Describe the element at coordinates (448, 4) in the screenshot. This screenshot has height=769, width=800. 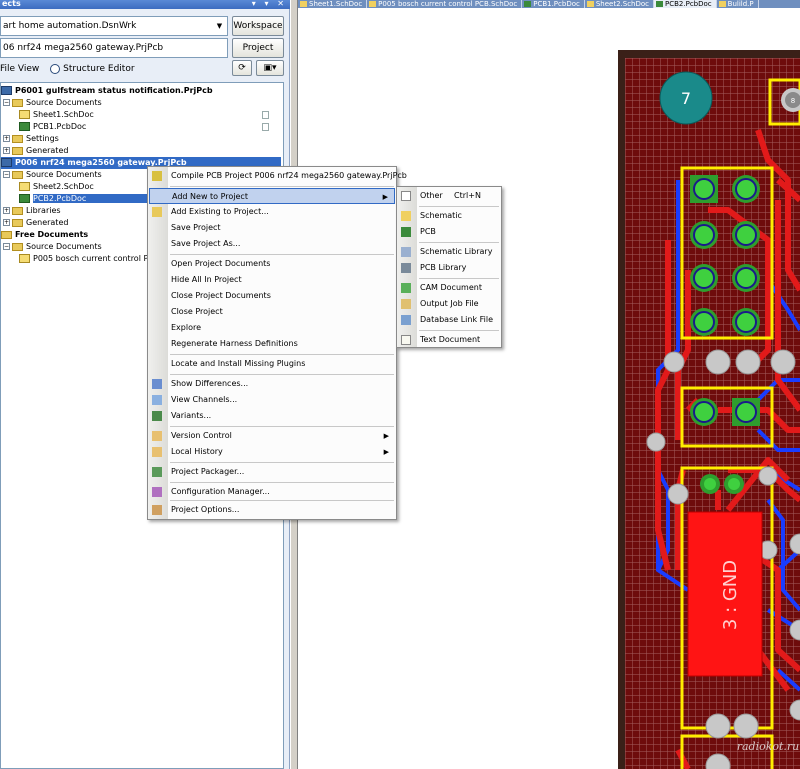
I see `tab-label: P005 bosch current control PCB.SchDoc` at that location.